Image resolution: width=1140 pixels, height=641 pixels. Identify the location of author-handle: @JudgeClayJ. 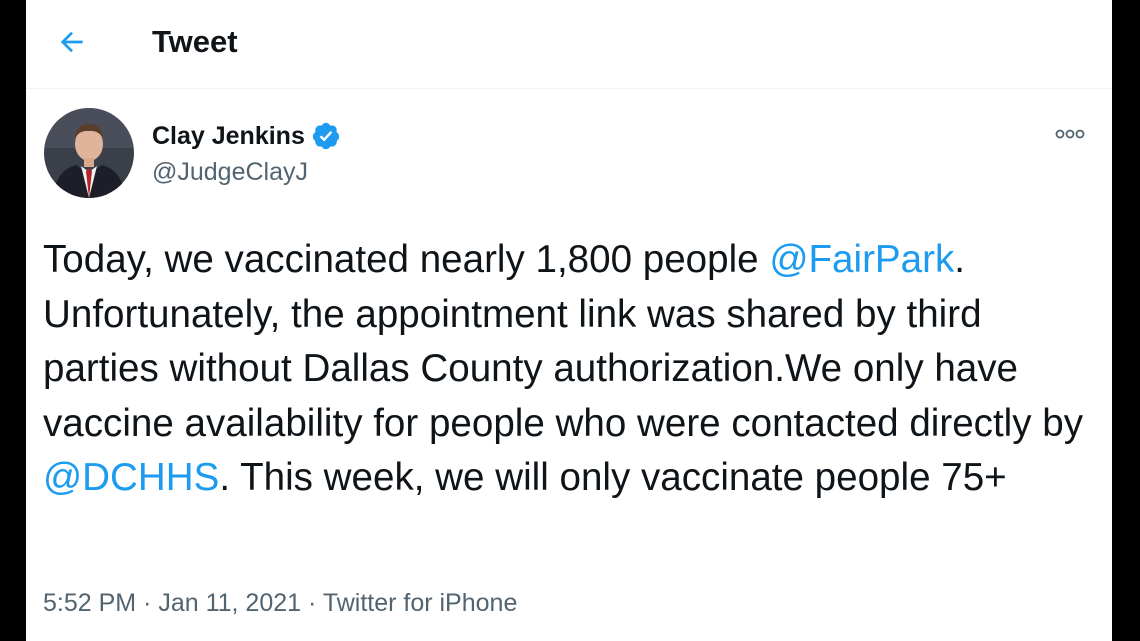
(230, 172).